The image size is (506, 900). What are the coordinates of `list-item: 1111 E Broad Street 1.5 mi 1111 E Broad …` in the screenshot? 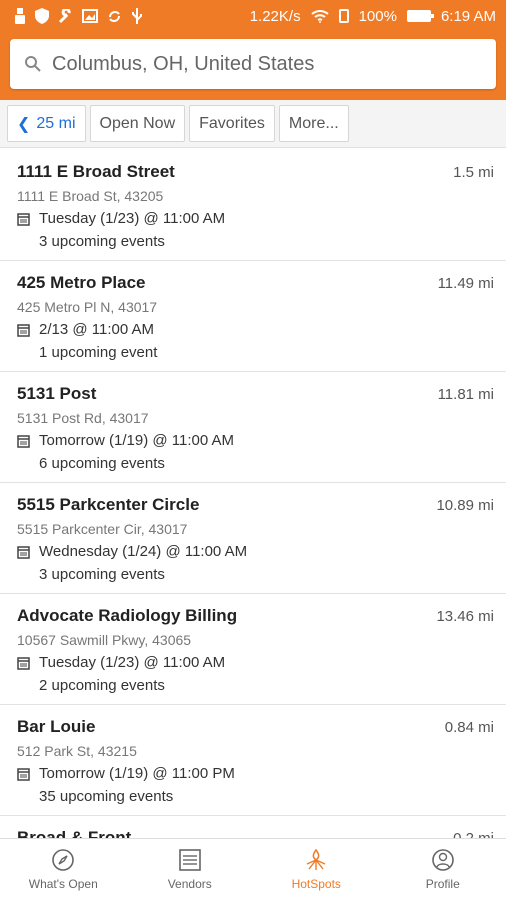 It's located at (253, 205).